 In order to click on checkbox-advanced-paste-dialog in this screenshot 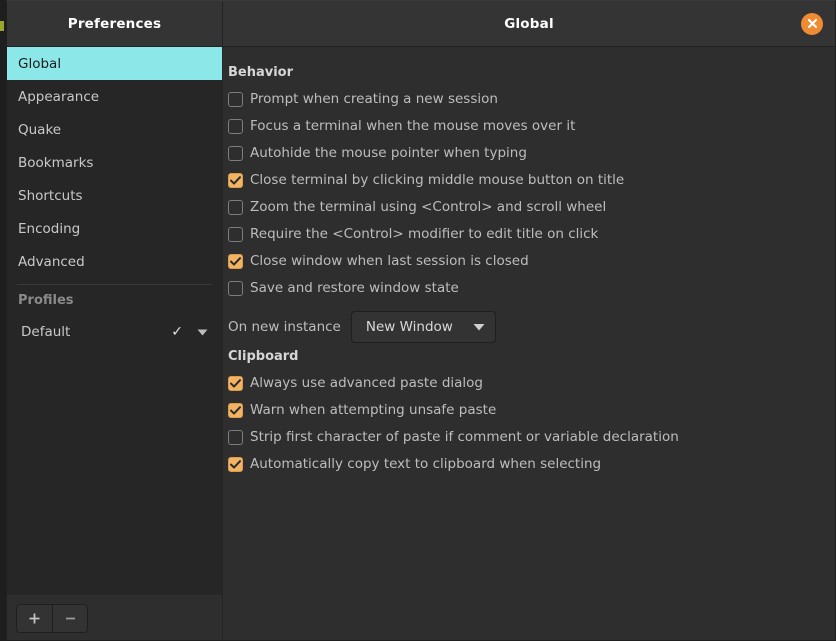, I will do `click(235, 383)`.